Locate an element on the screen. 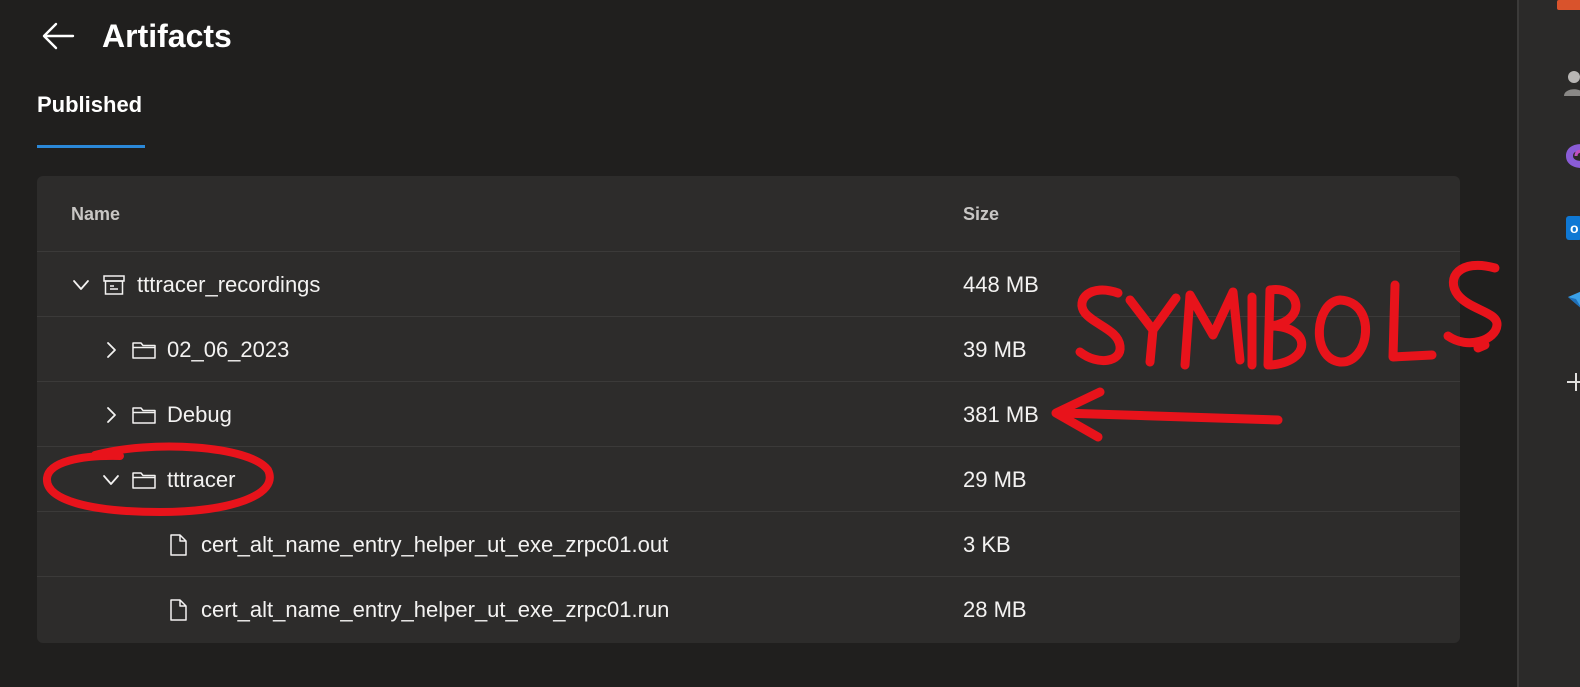  row-size: 29 MB is located at coordinates (995, 479).